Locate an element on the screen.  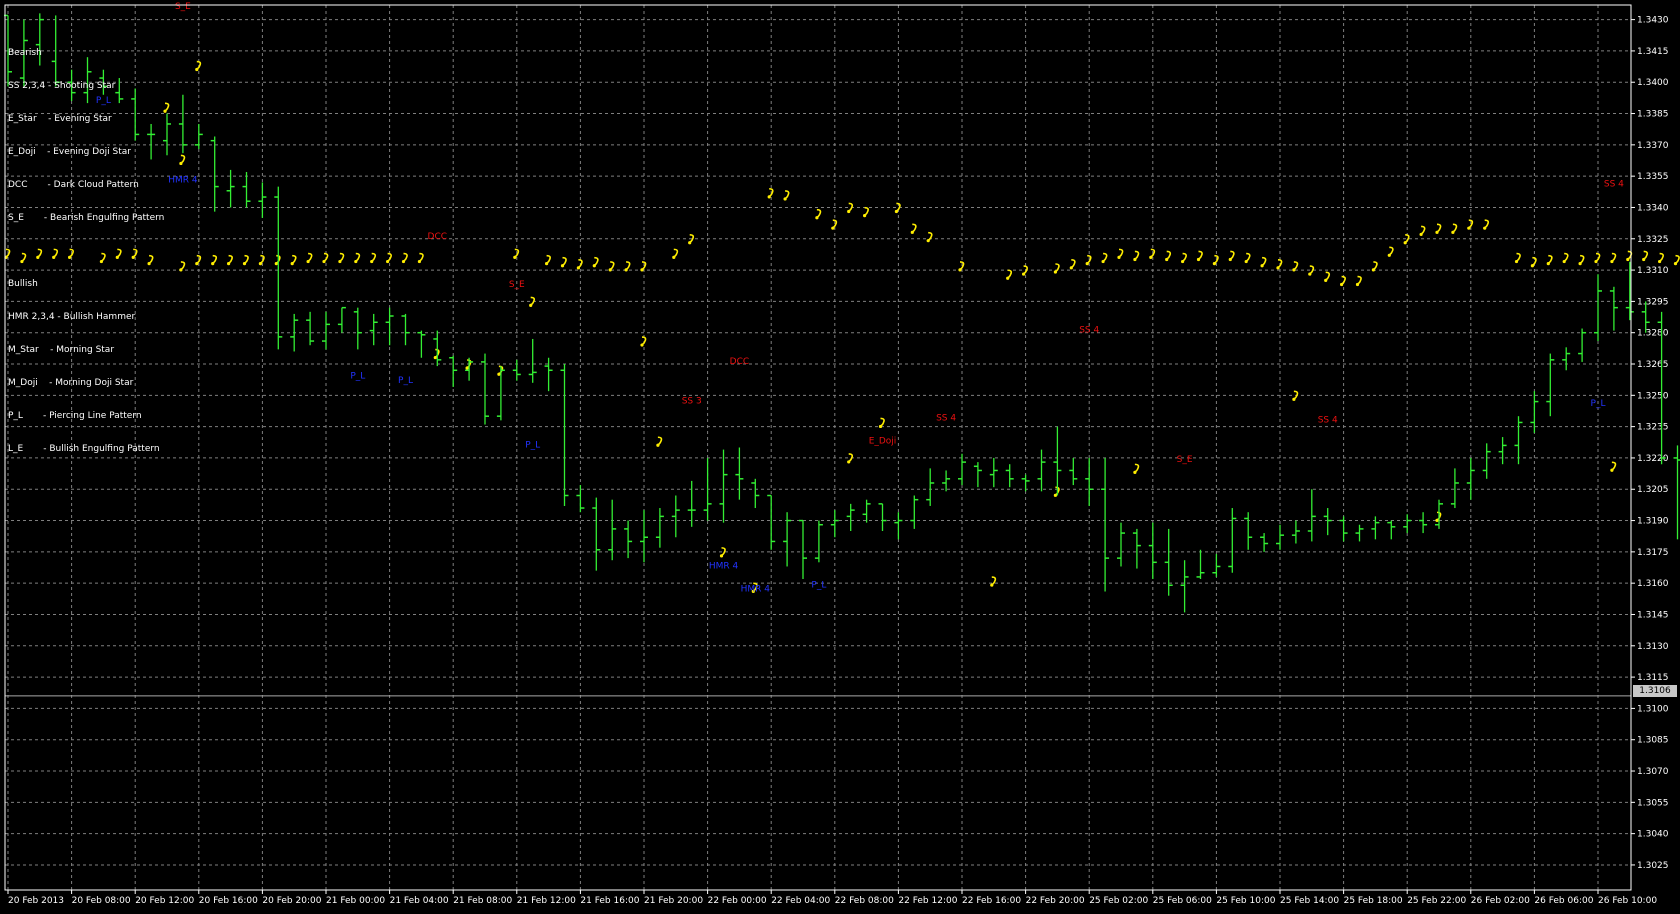
x-tick-label: 21 Feb 04:00 is located at coordinates (419, 901).